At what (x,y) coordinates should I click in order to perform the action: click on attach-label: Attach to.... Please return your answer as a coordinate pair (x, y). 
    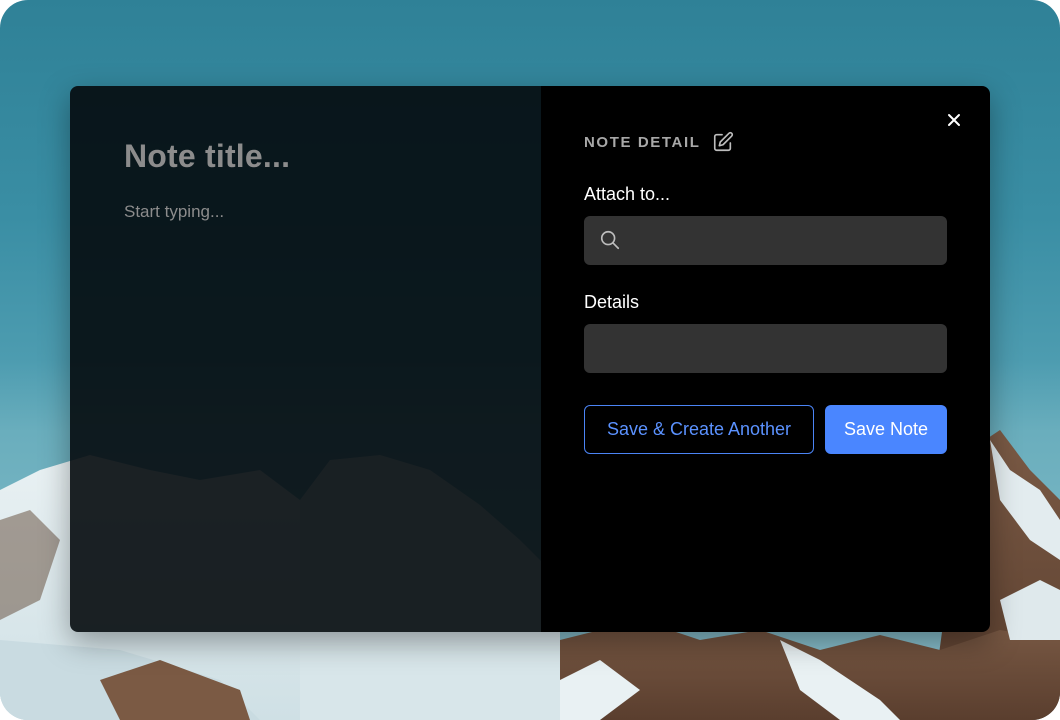
    Looking at the image, I should click on (627, 194).